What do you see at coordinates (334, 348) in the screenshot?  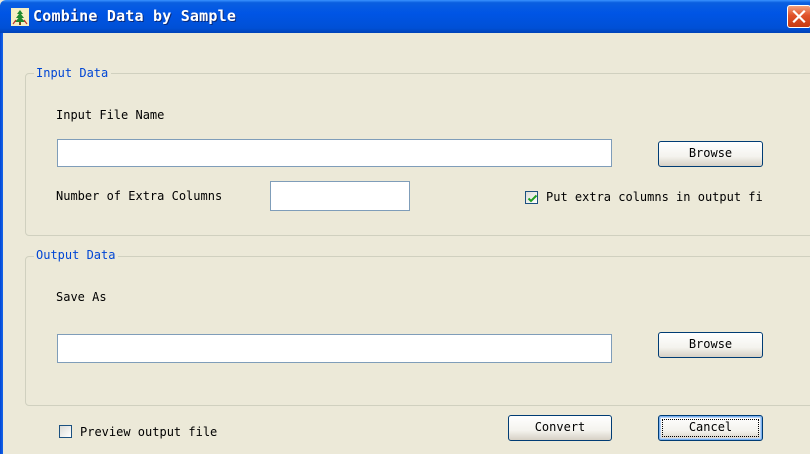 I see `save-as-field` at bounding box center [334, 348].